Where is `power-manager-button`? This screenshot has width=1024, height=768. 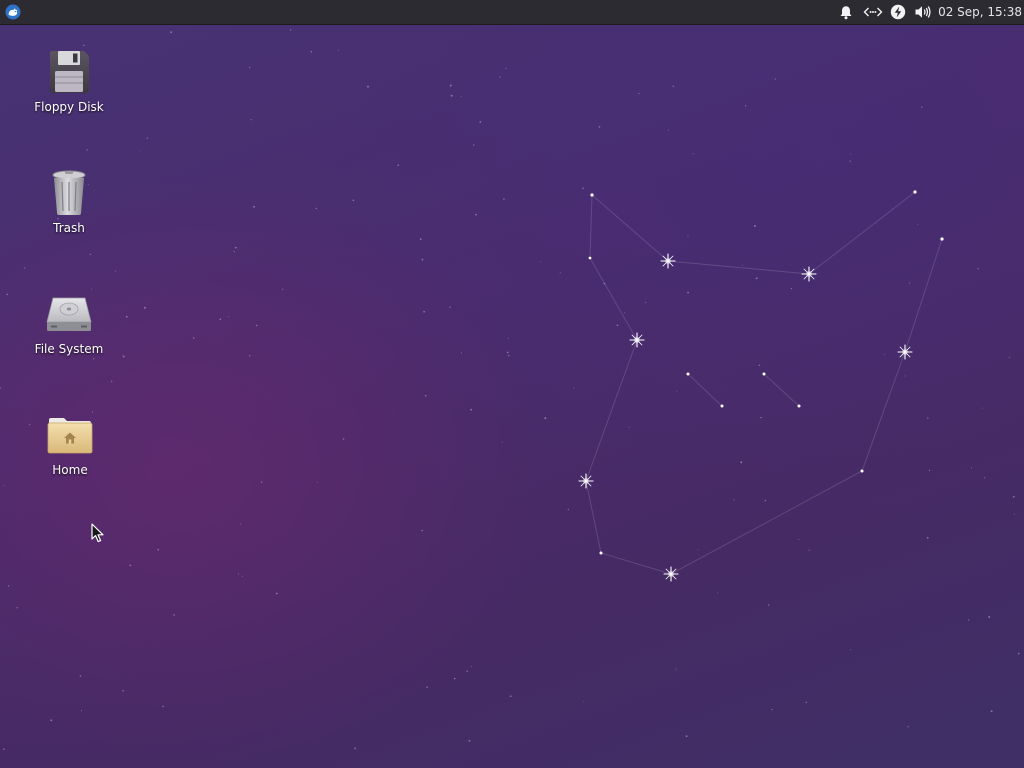
power-manager-button is located at coordinates (898, 12).